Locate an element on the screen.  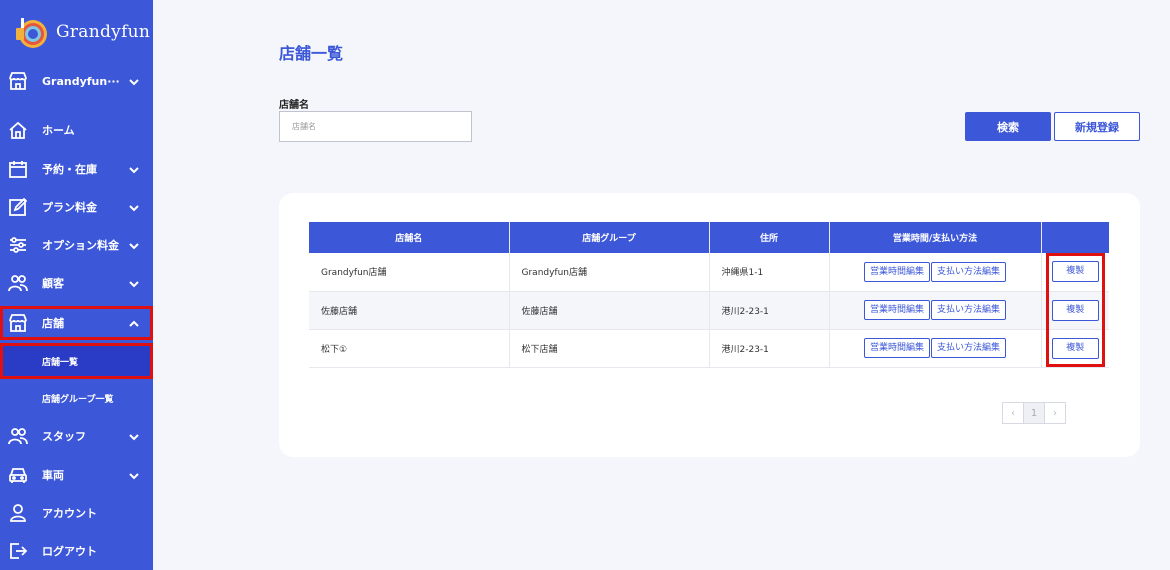
column-header: 店舗グループ is located at coordinates (609, 237).